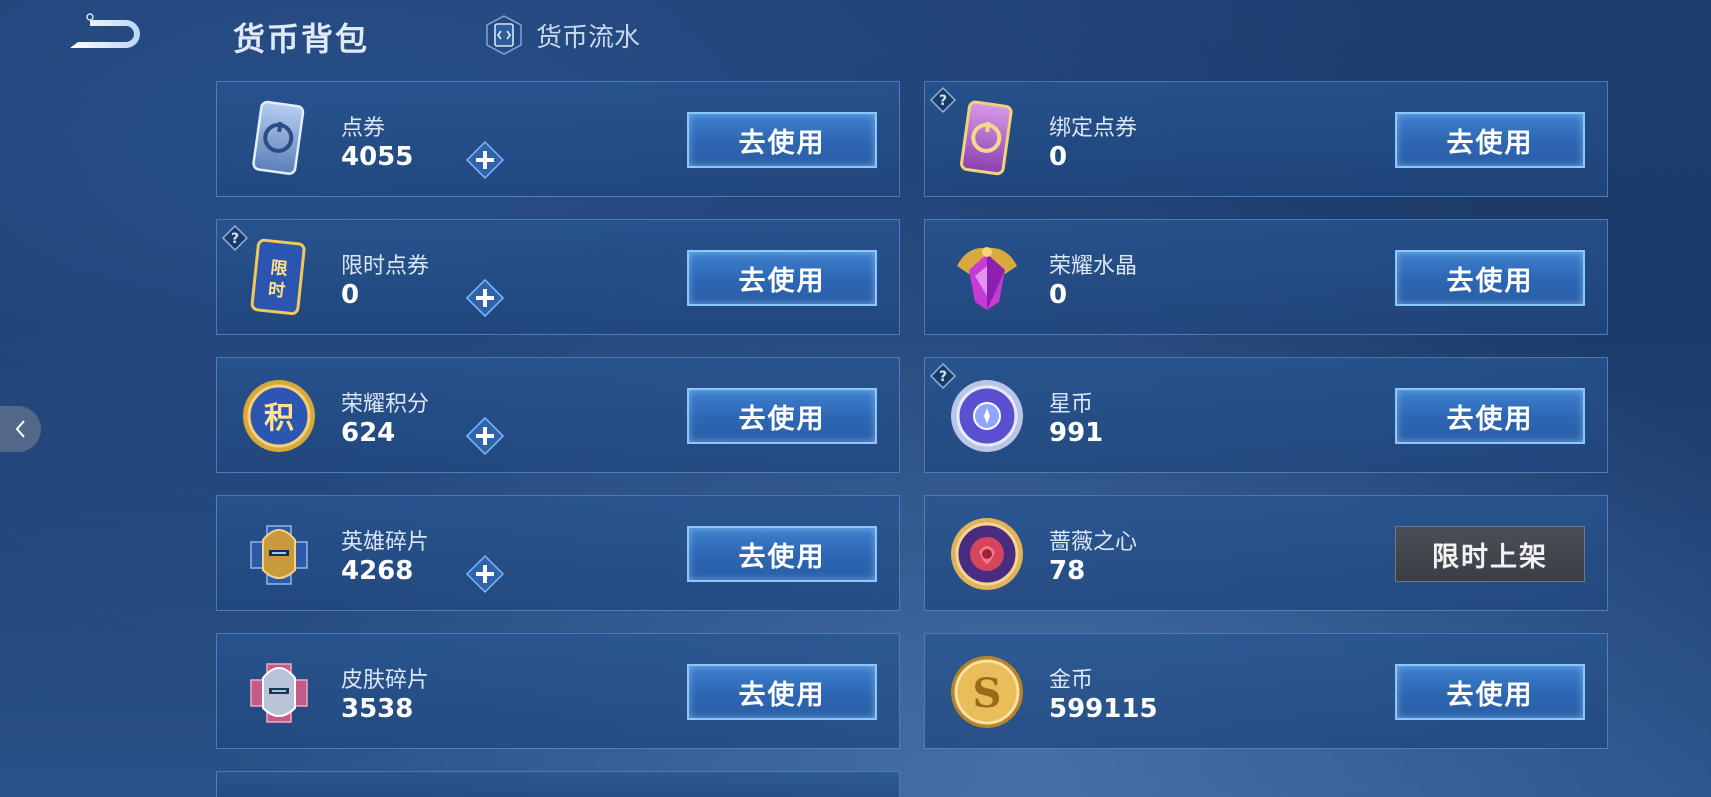 The height and width of the screenshot is (797, 1711). I want to click on currency-card: S 金币 599115 去使用, so click(1266, 691).